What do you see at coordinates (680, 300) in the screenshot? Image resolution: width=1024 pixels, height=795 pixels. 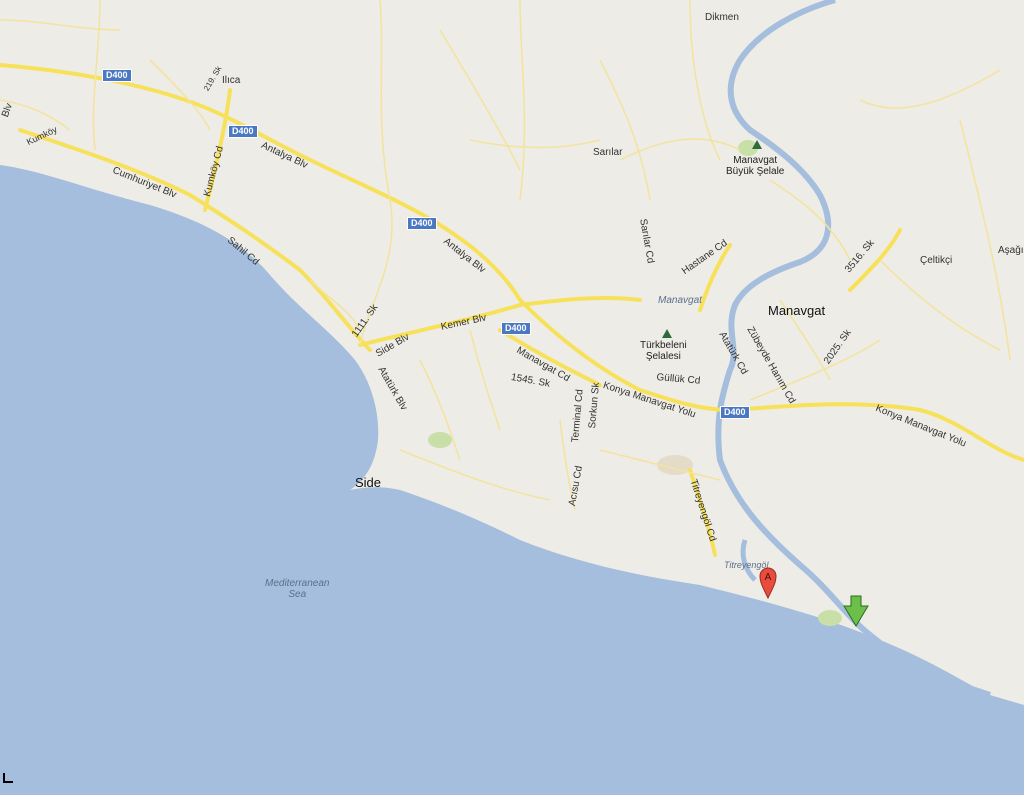 I see `label-river: Manavgat` at bounding box center [680, 300].